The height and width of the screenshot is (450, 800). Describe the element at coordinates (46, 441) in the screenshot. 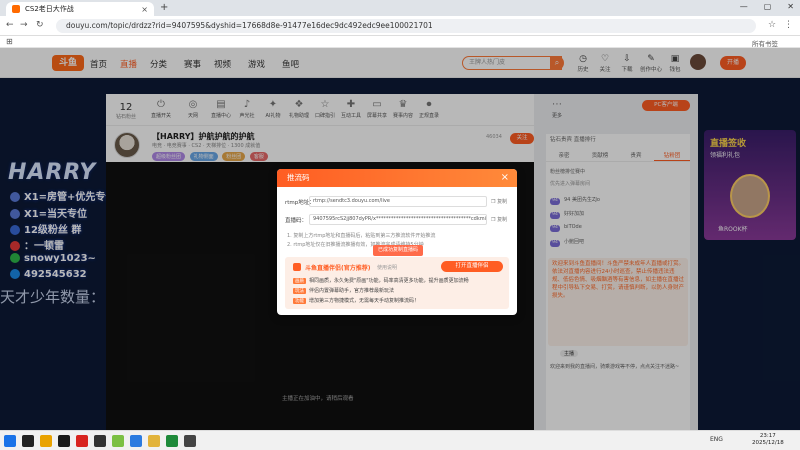

I see `file-explorer-icon` at that location.